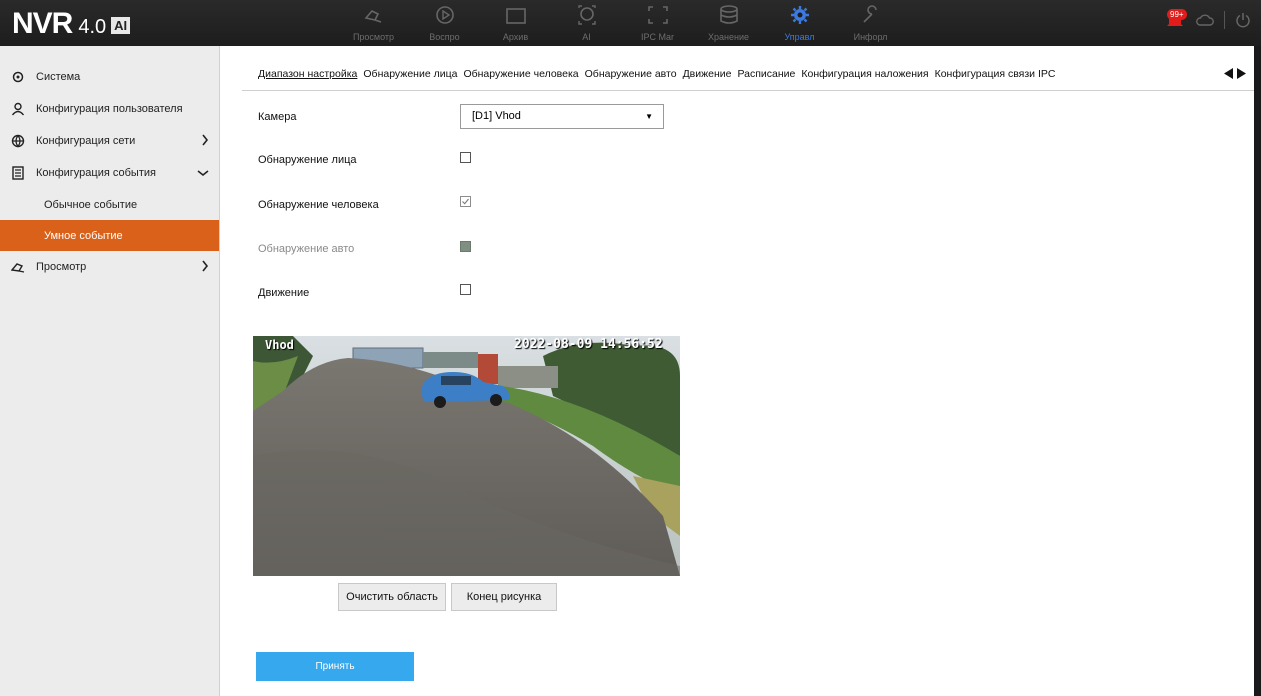  I want to click on nav-label: Просмотр, so click(373, 37).